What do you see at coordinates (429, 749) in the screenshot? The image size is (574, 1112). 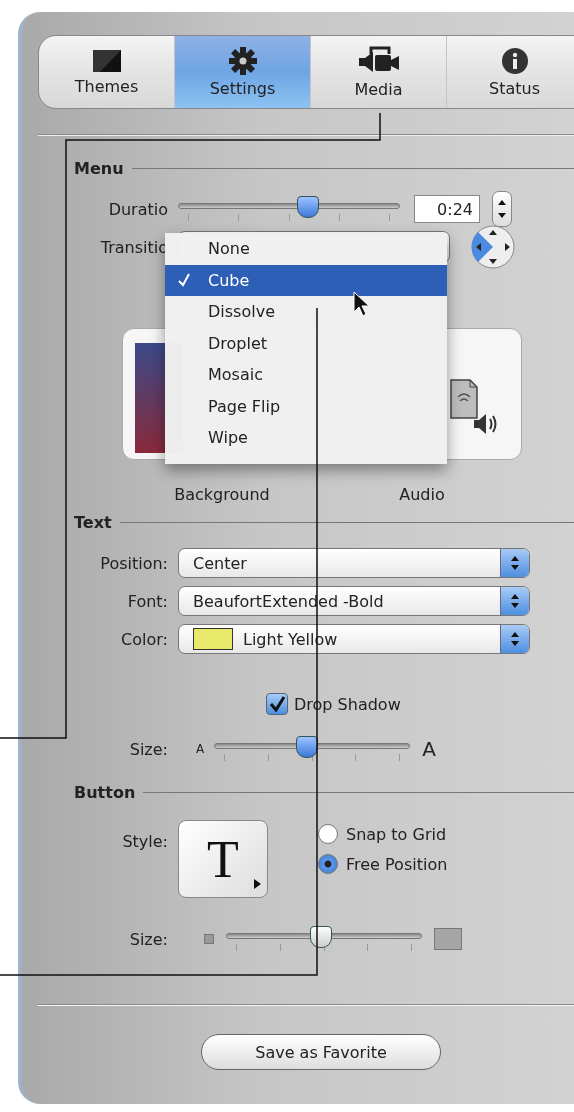 I see `large-letter: A` at bounding box center [429, 749].